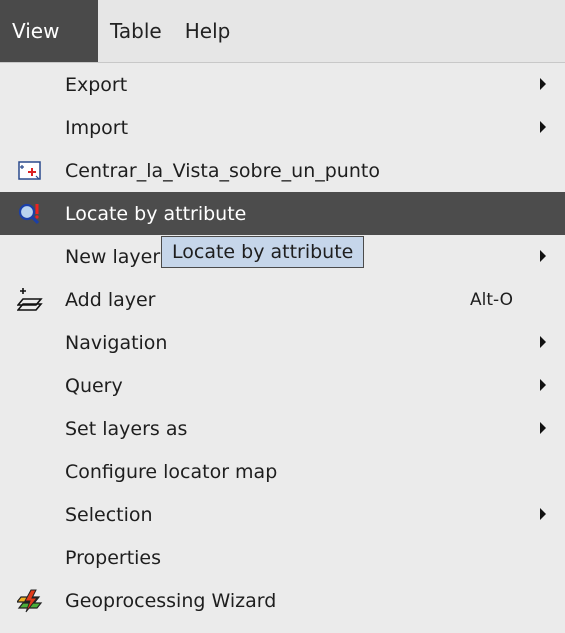 Image resolution: width=565 pixels, height=633 pixels. I want to click on menu-item-label: Configure locator map, so click(171, 471).